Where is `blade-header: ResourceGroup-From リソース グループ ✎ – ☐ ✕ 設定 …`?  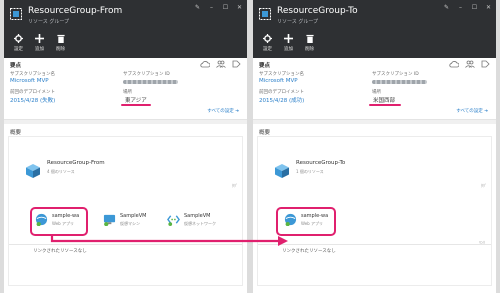 blade-header: ResourceGroup-From リソース グループ ✎ – ☐ ✕ 設定 … is located at coordinates (125, 29).